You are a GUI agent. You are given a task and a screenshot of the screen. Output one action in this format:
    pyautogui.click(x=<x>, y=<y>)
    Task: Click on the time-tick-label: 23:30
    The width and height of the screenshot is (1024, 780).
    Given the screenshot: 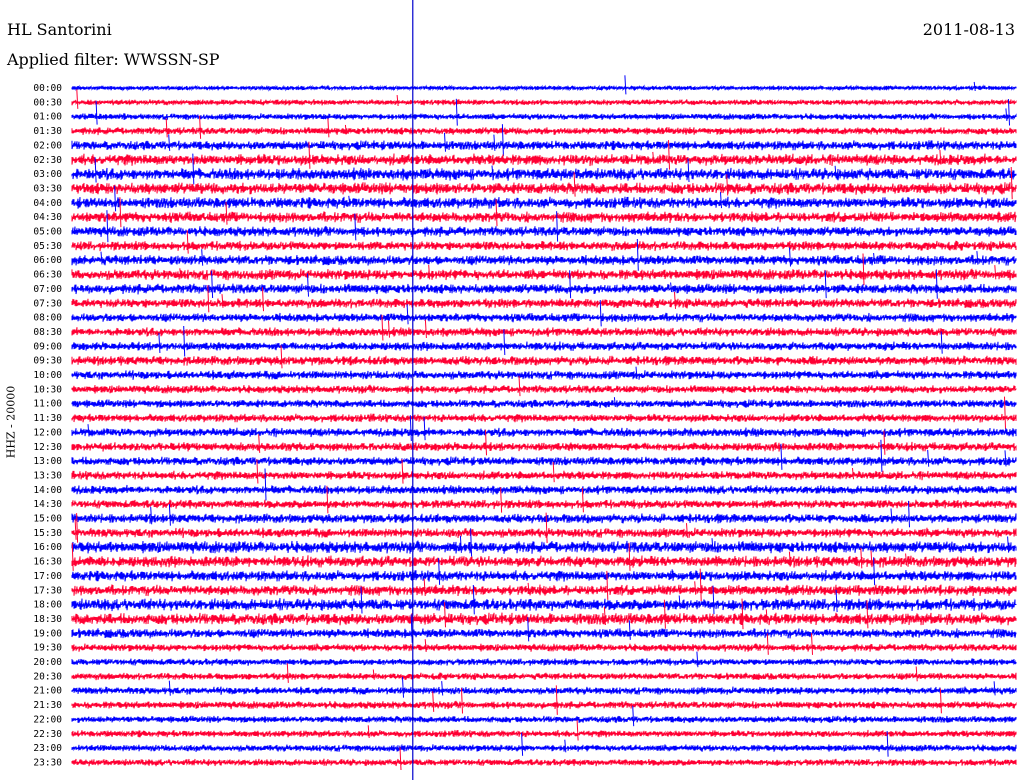 What is the action you would take?
    pyautogui.click(x=47, y=762)
    